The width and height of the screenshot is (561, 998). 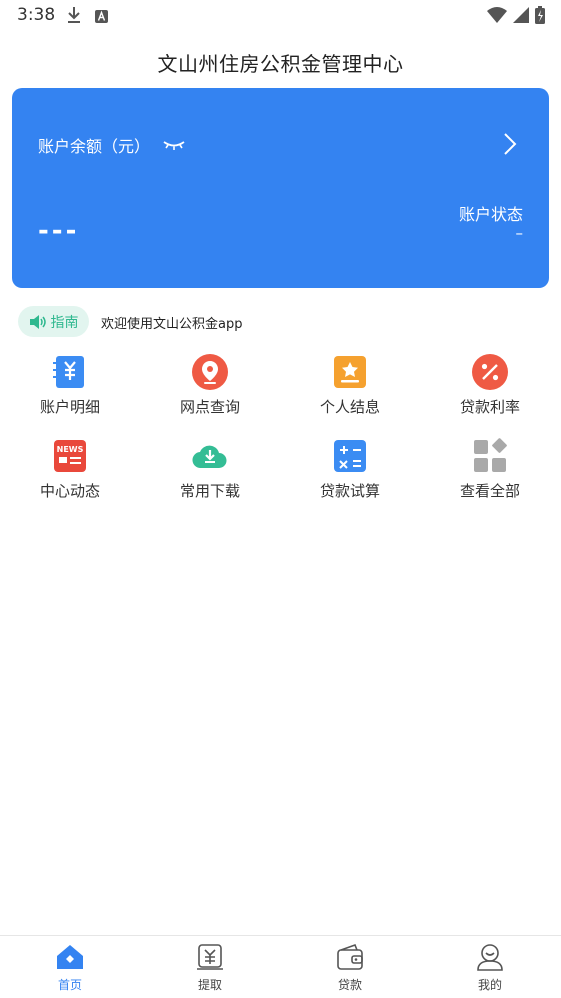 I want to click on calculator-icon, so click(x=350, y=456).